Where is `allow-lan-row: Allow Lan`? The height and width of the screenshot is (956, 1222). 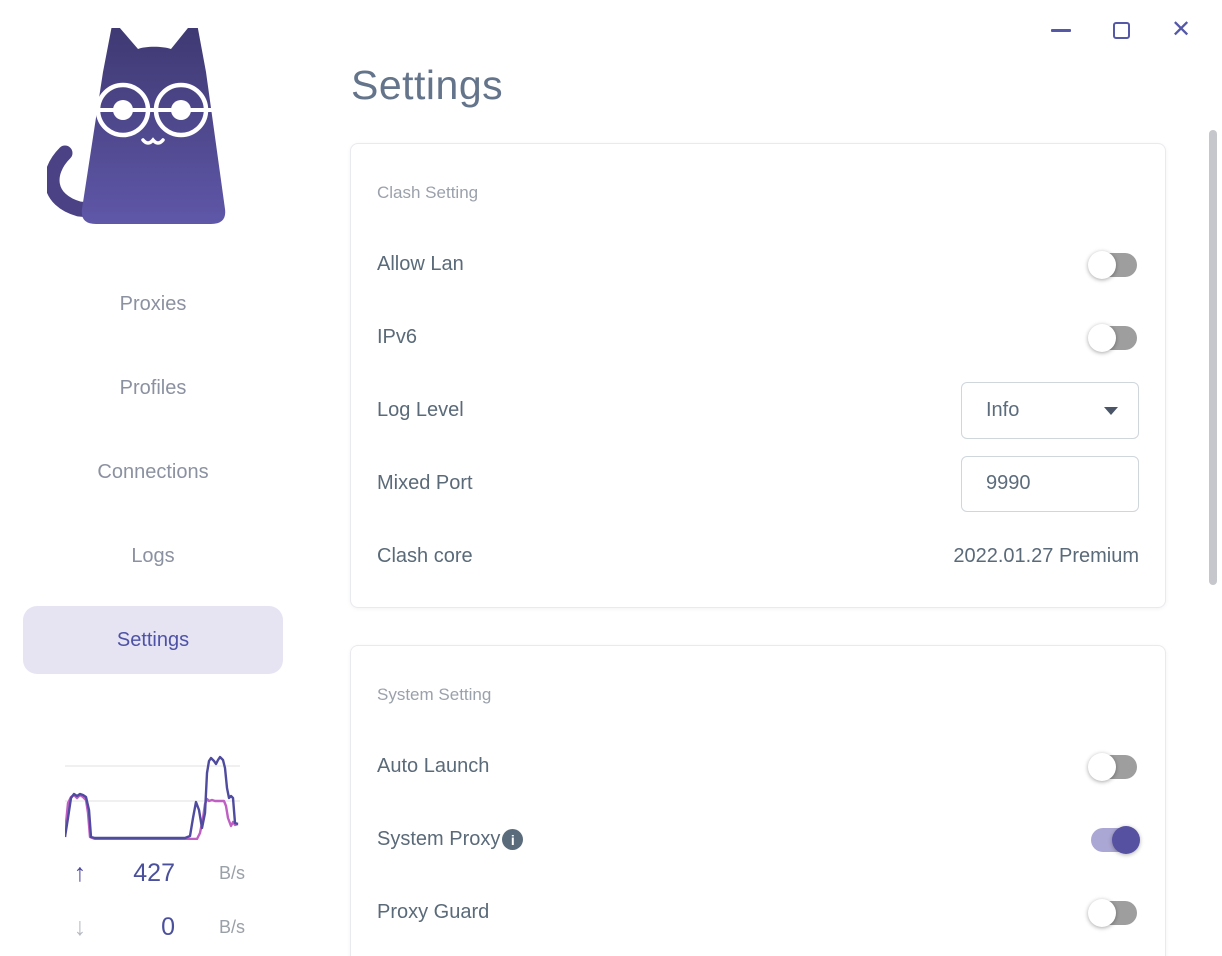
allow-lan-row: Allow Lan is located at coordinates (758, 264).